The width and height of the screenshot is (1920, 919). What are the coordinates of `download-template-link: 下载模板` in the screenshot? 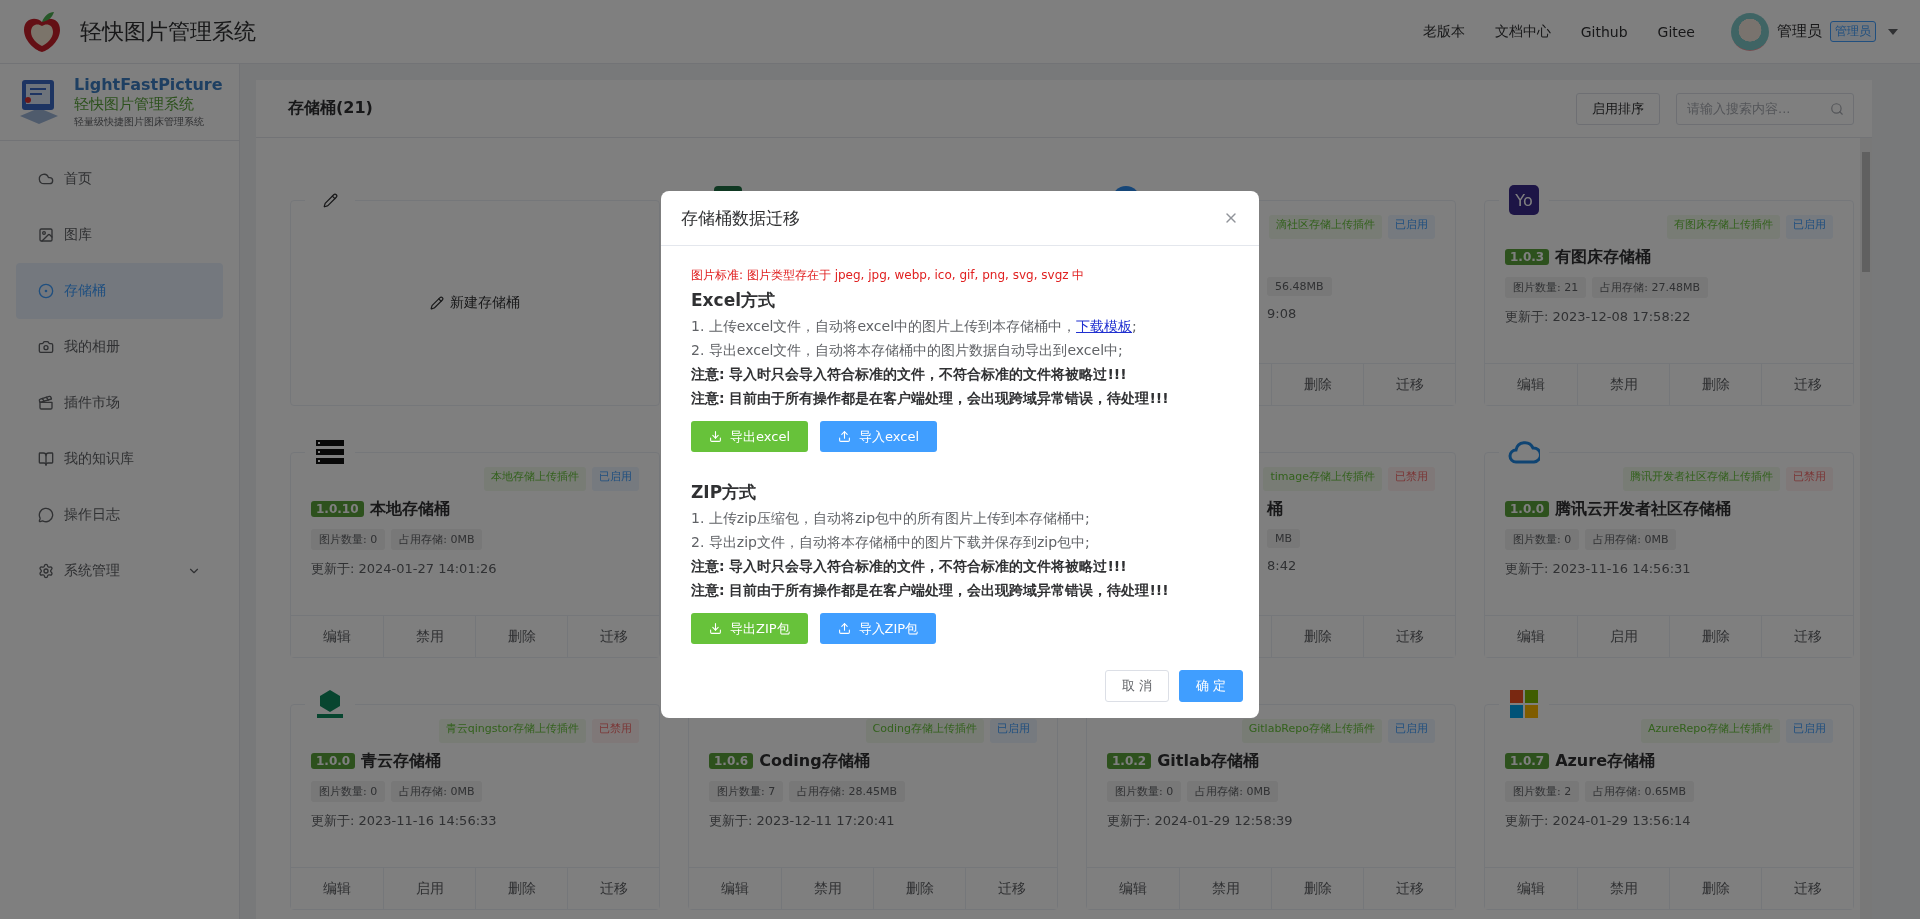 It's located at (1104, 326).